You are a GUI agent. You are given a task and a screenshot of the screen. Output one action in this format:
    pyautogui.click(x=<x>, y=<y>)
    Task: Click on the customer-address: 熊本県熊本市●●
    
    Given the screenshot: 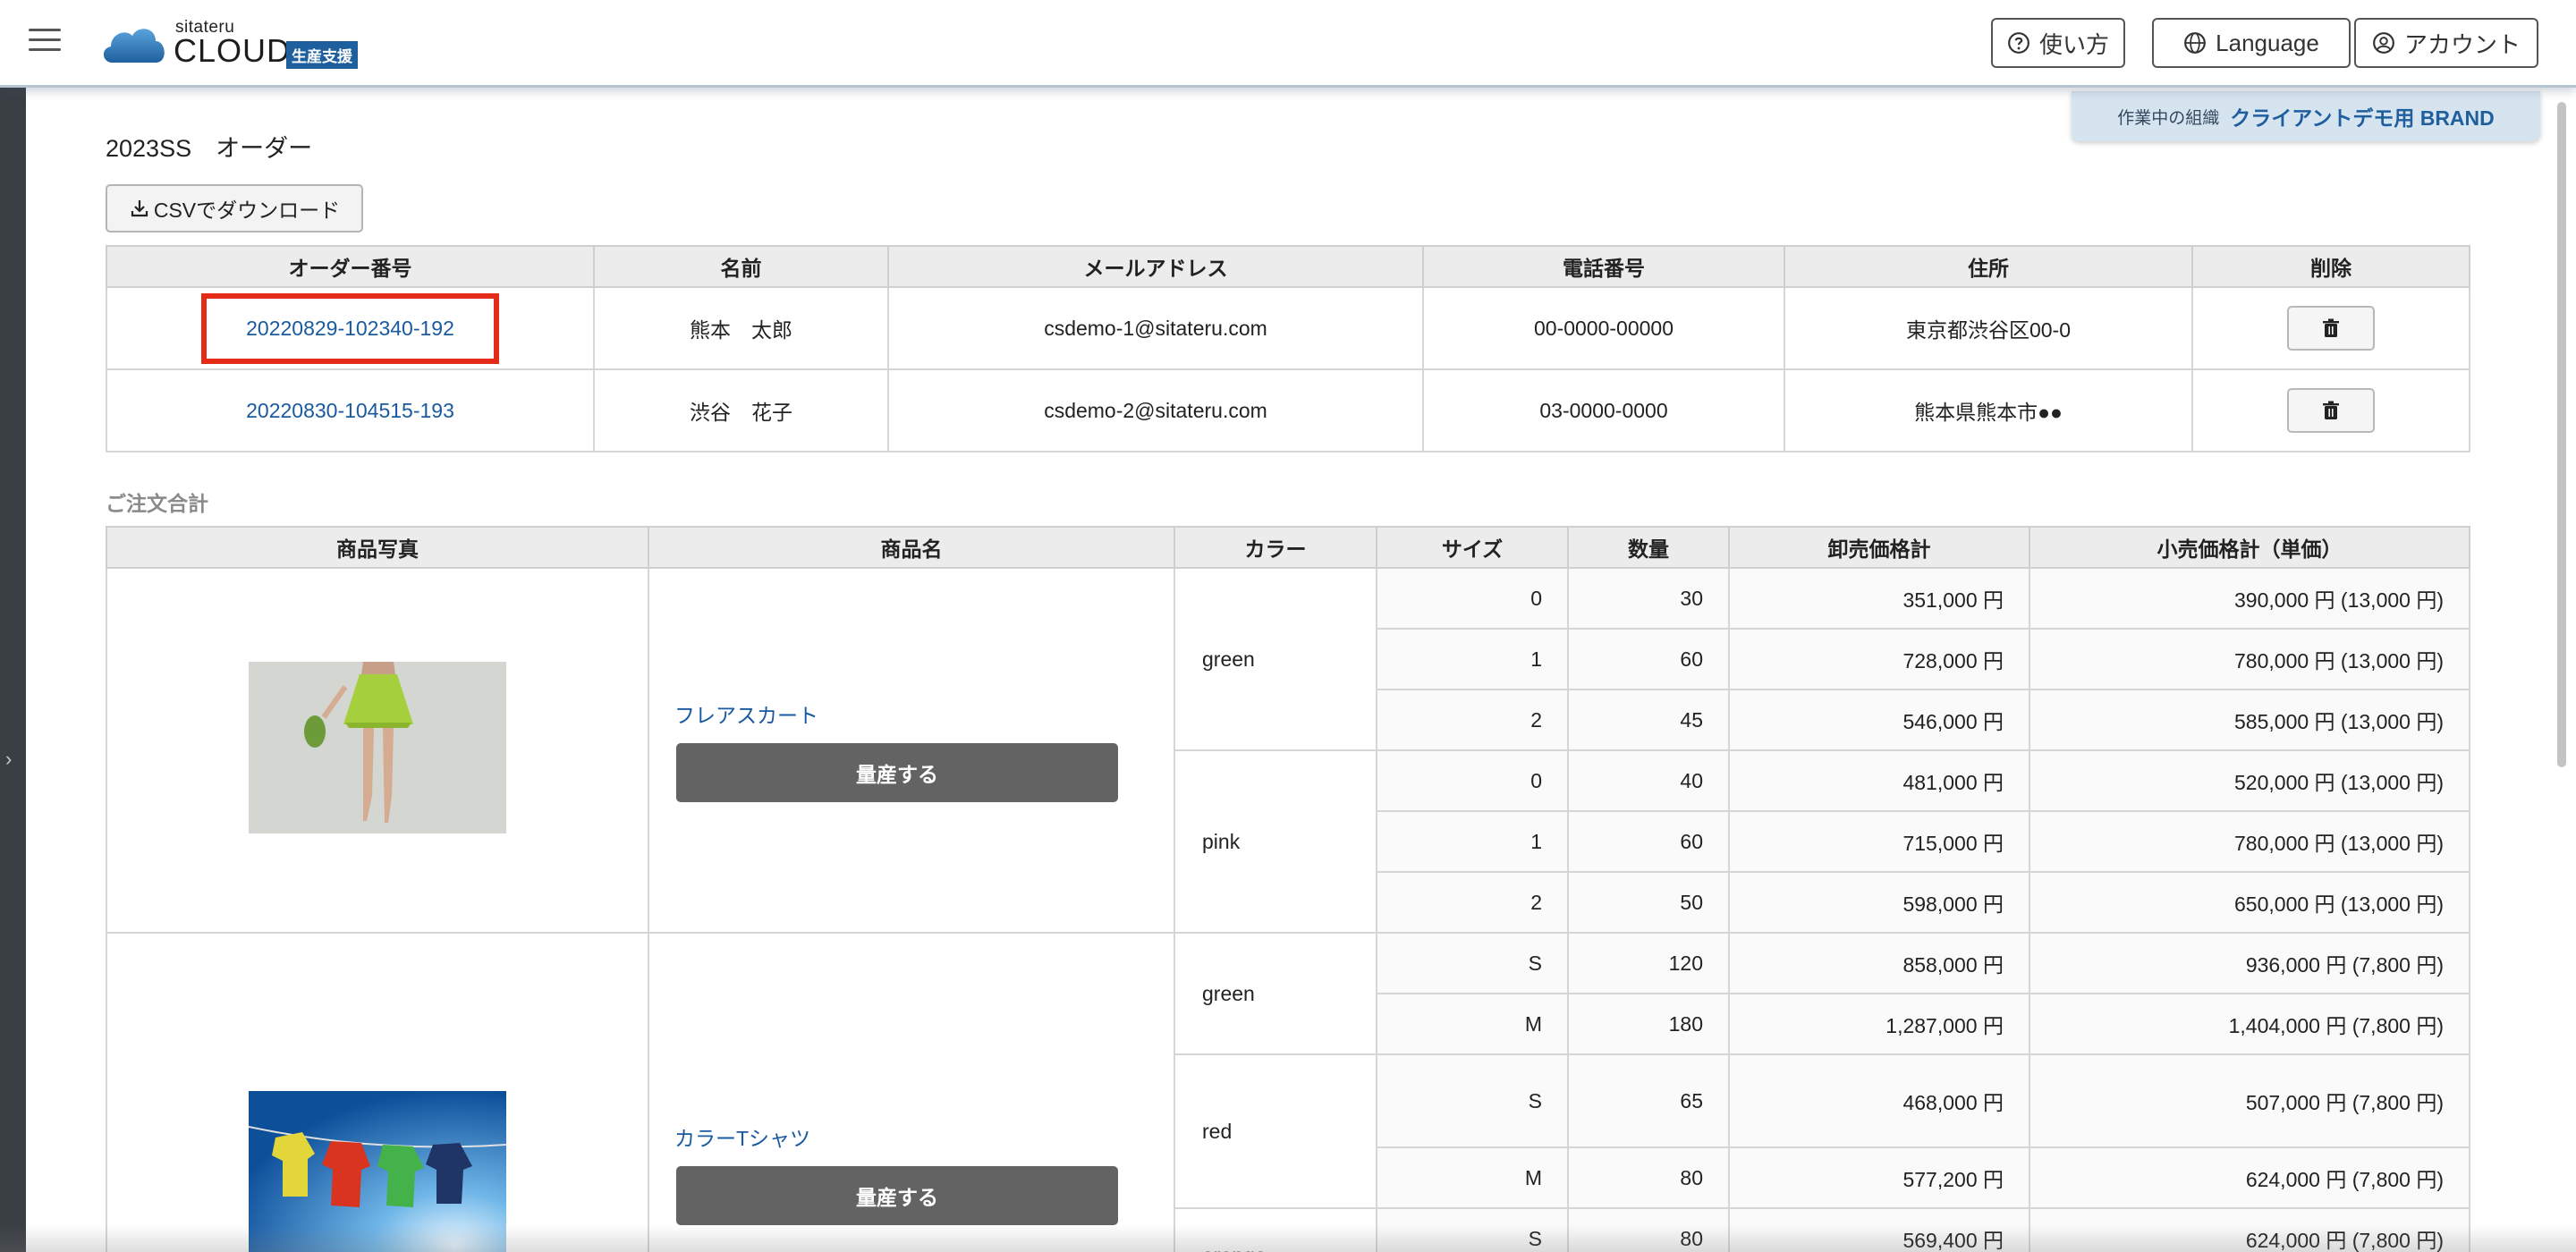 What is the action you would take?
    pyautogui.click(x=1988, y=410)
    